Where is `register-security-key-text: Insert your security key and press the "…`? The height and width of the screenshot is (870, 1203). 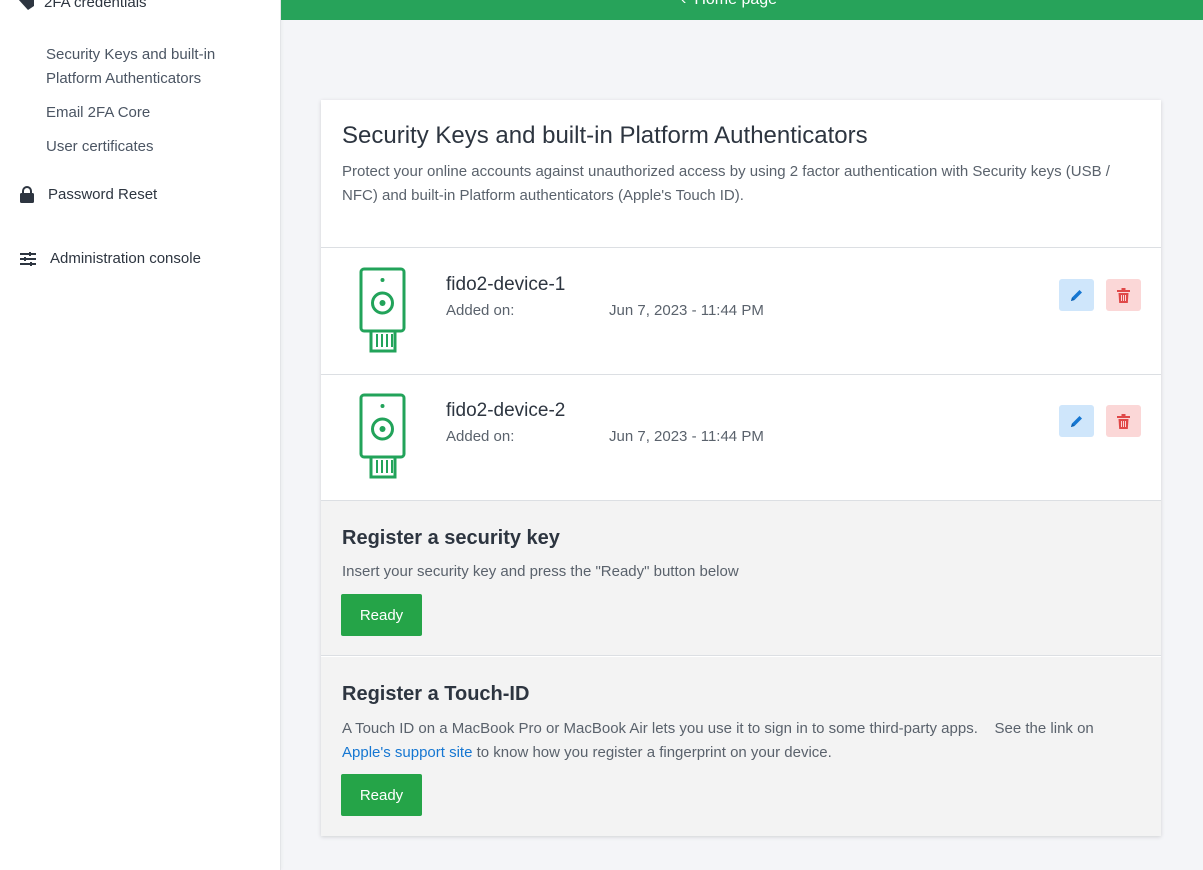
register-security-key-text: Insert your security key and press the "… is located at coordinates (540, 571).